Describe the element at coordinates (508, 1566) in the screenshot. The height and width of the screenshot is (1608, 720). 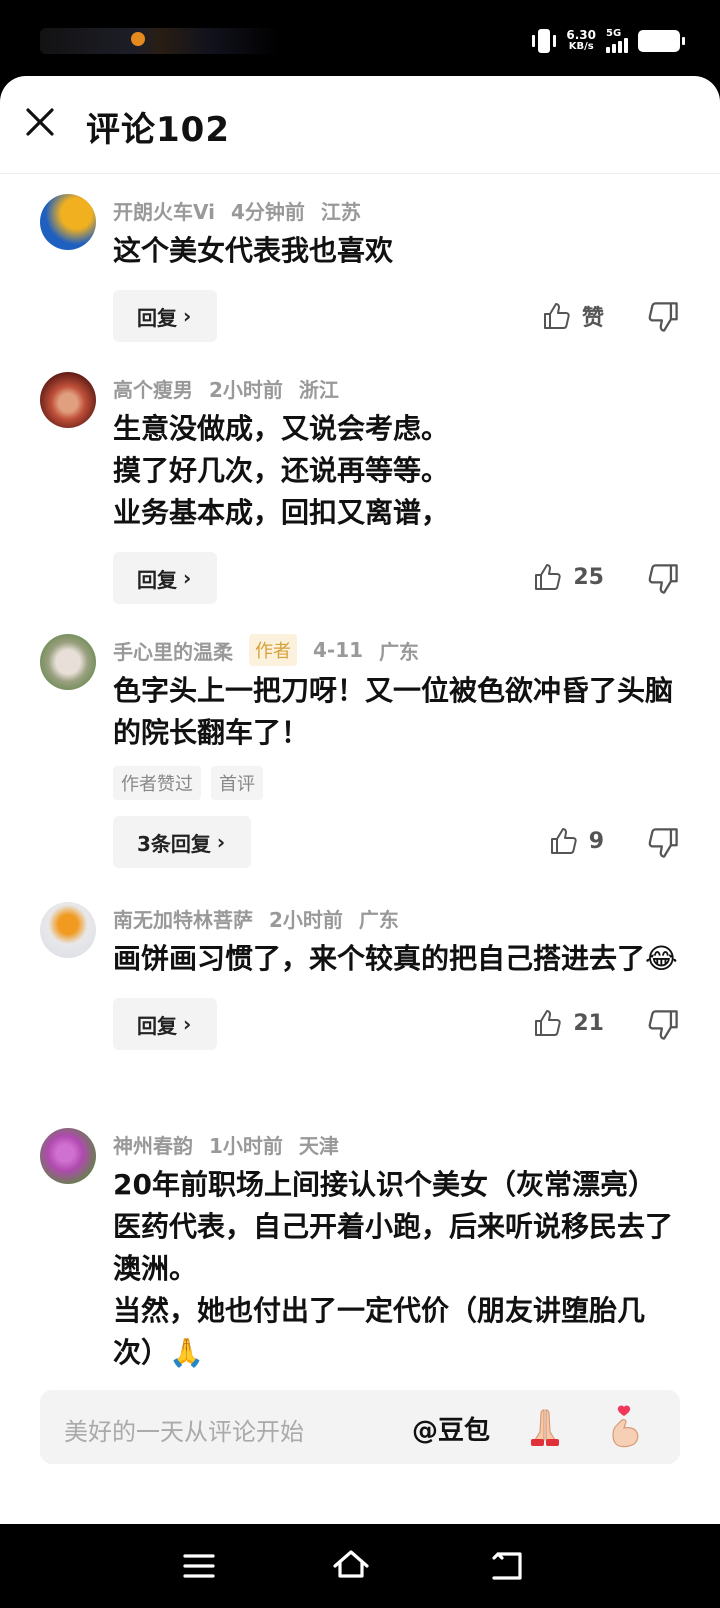
I see `back-icon` at that location.